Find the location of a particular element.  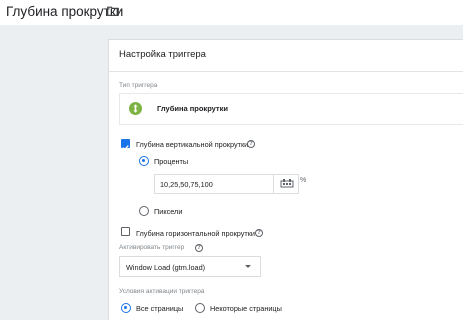

horizontal-scroll-label: Глубина горизонтальной прокрутки is located at coordinates (196, 233).